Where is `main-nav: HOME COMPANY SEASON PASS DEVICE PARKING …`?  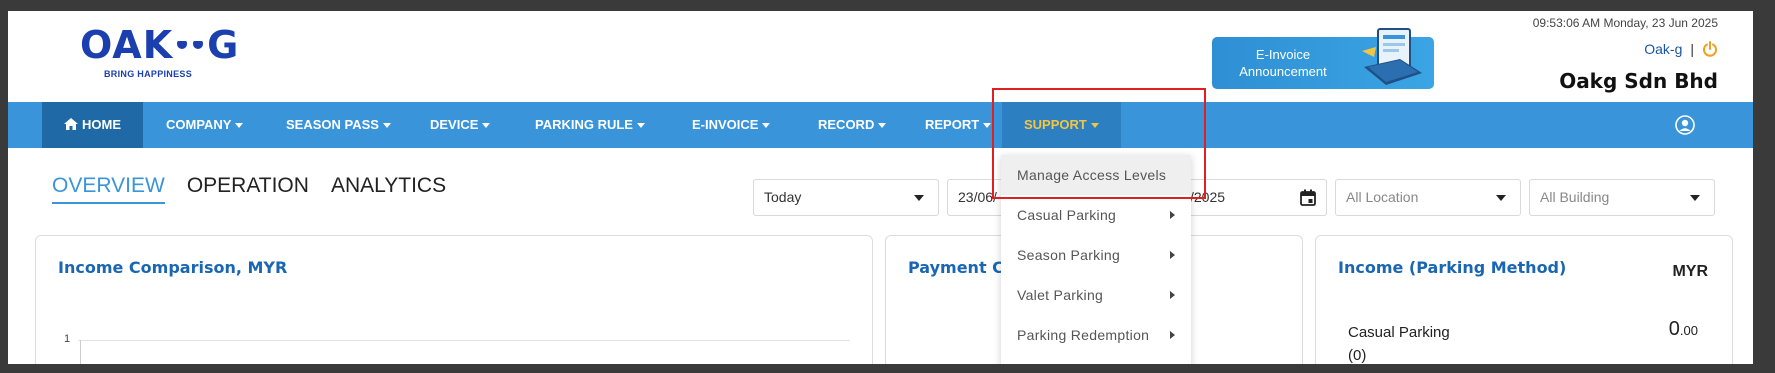 main-nav: HOME COMPANY SEASON PASS DEVICE PARKING … is located at coordinates (880, 125).